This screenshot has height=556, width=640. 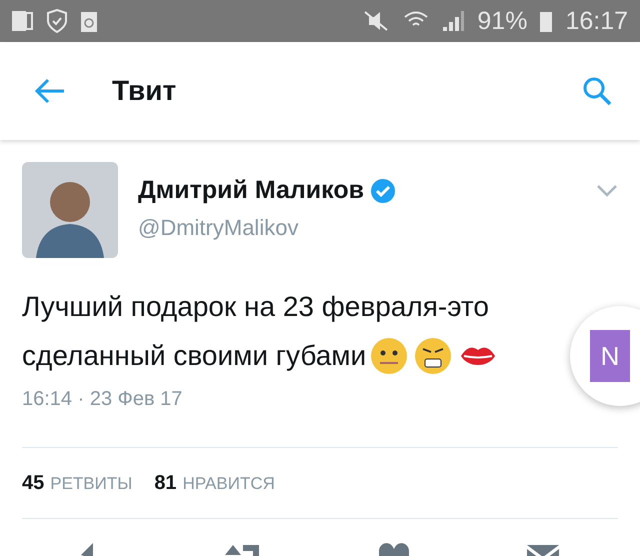 What do you see at coordinates (219, 228) in the screenshot?
I see `author-handle: @DmitryMalikov` at bounding box center [219, 228].